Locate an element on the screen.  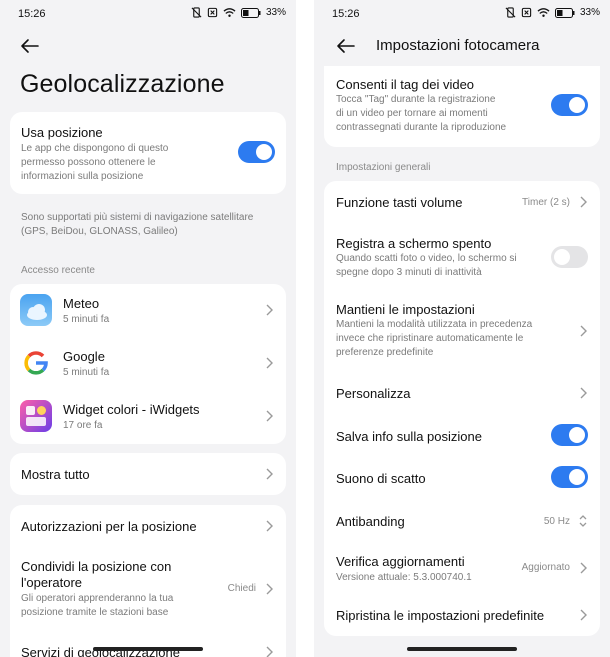
page-title: Impostazioni fotocamera is located at coordinates (458, 45).